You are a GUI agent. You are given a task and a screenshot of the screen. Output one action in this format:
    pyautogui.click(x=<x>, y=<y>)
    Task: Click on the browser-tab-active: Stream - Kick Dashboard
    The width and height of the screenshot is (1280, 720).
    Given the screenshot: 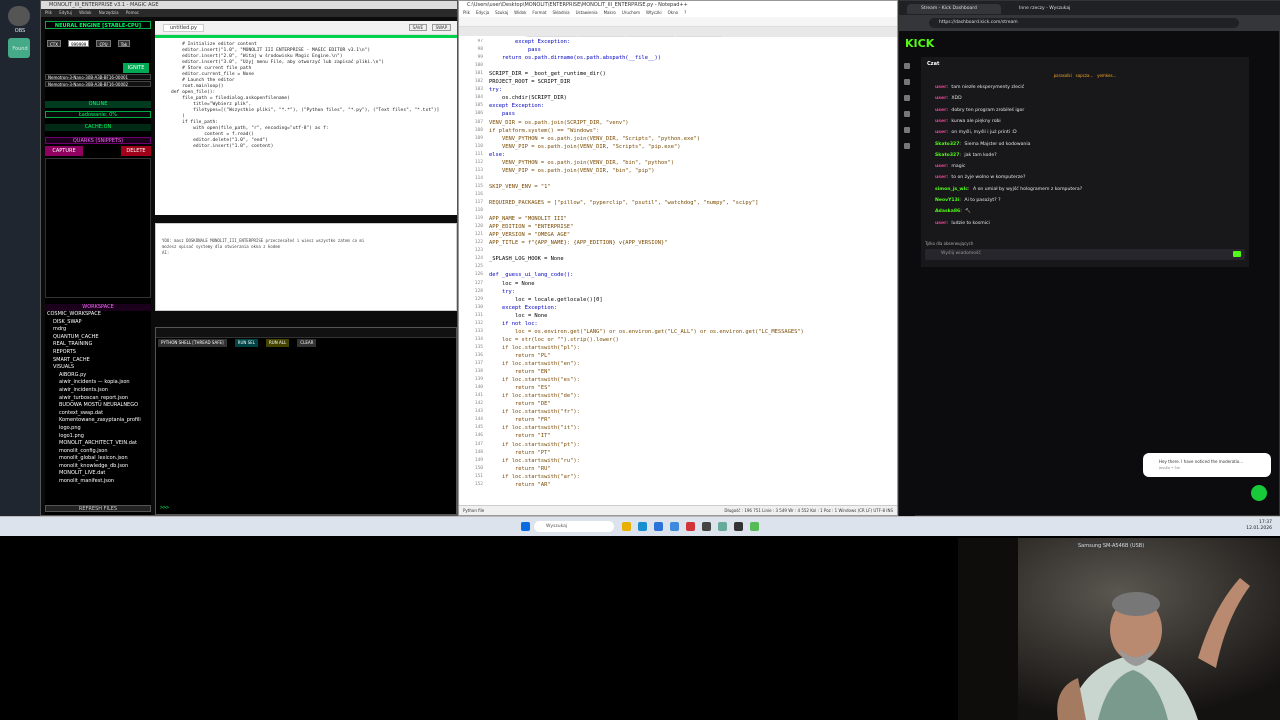 What is the action you would take?
    pyautogui.click(x=954, y=9)
    